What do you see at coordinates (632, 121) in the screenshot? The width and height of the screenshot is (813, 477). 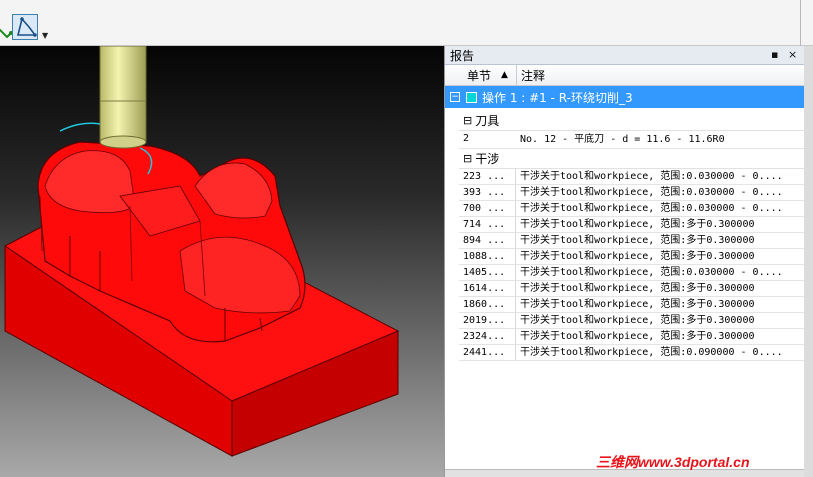 I see `tool-section-header: ⊟ 刀具` at bounding box center [632, 121].